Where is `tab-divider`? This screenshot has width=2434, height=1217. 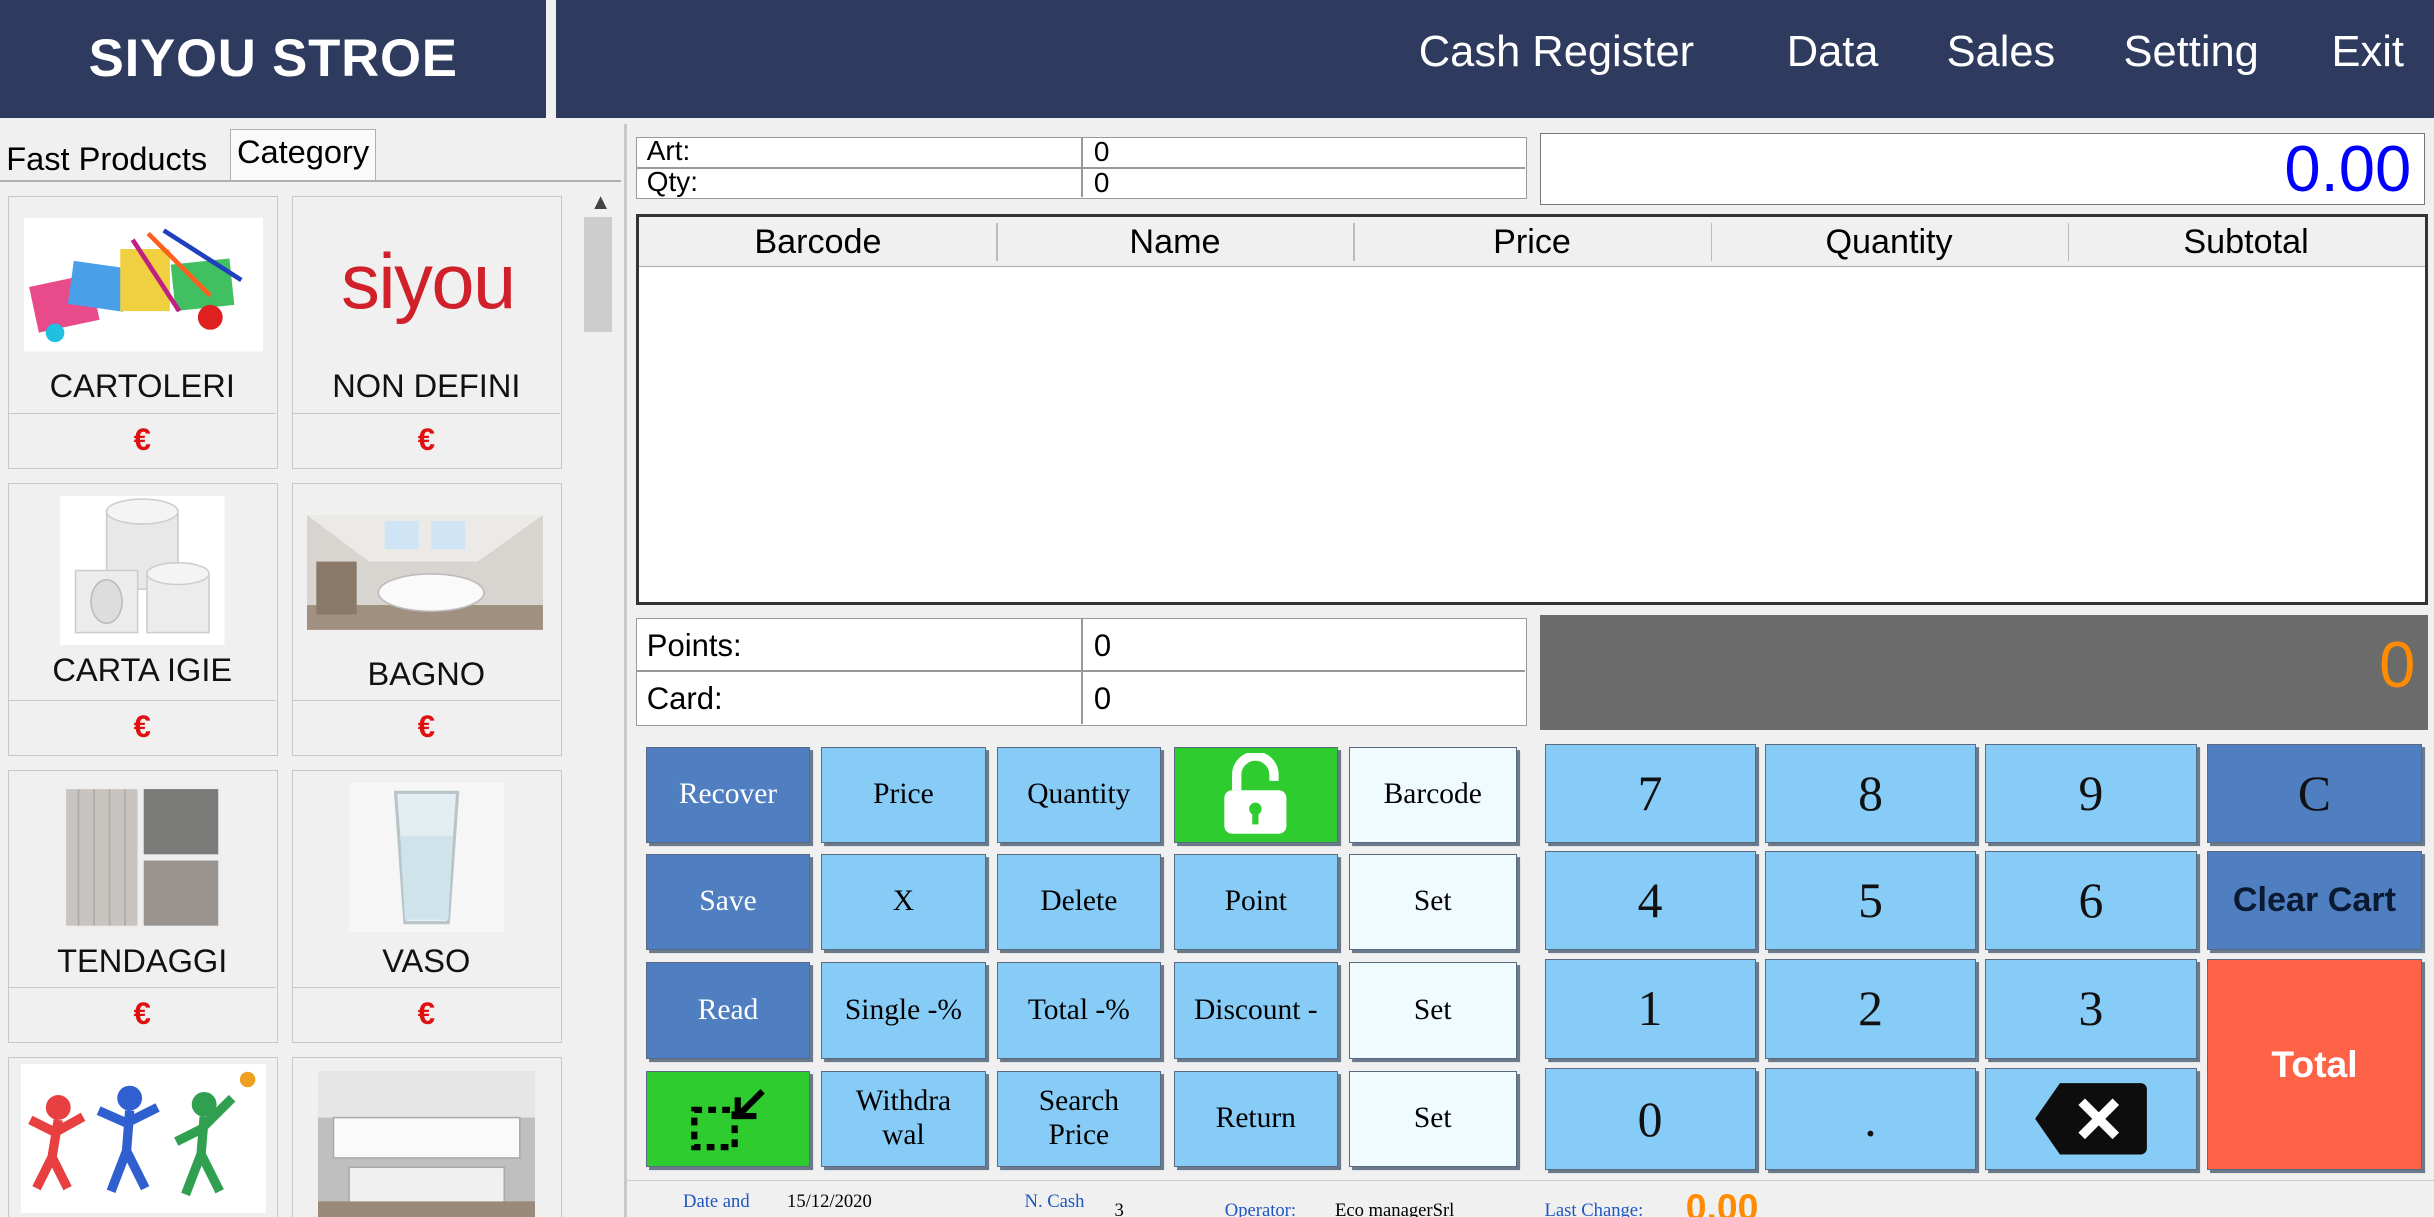
tab-divider is located at coordinates (310, 181).